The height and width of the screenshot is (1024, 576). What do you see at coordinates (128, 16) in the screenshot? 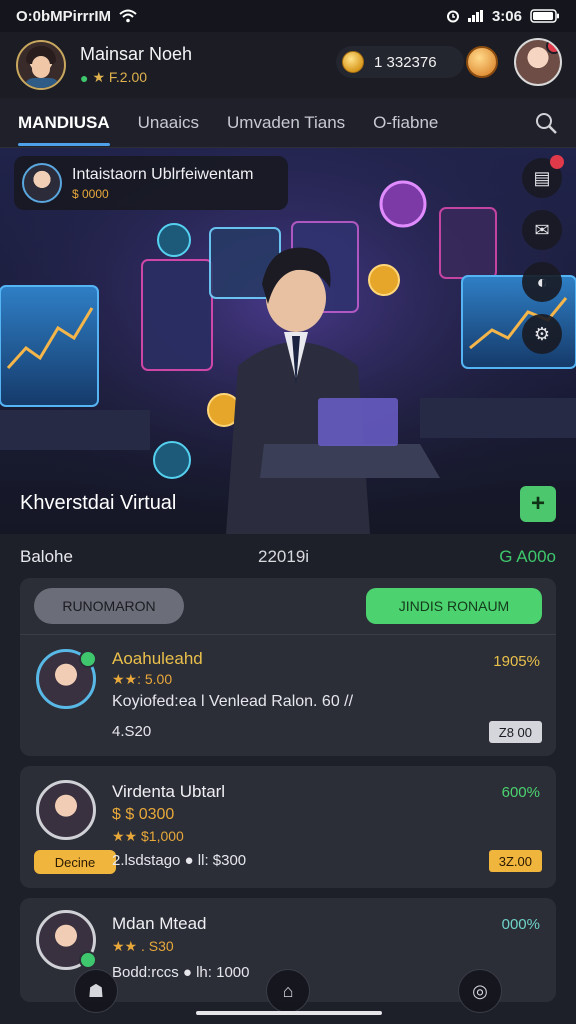
I see `wifi-icon` at bounding box center [128, 16].